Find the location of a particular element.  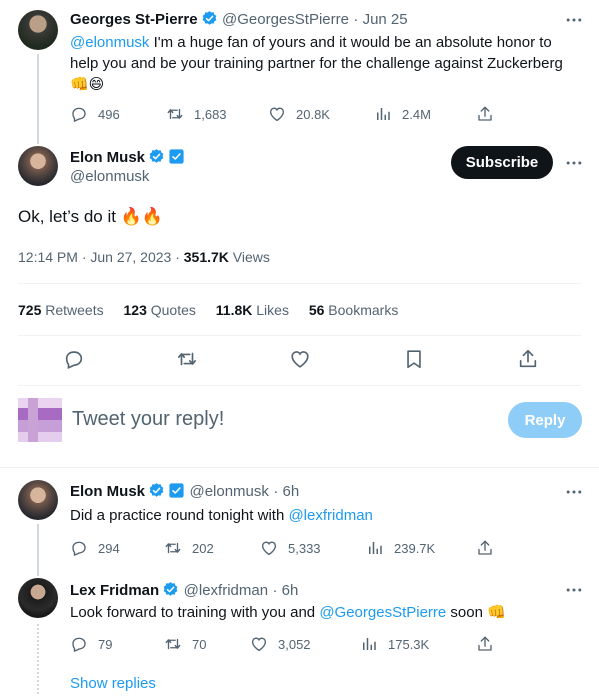

bookmarks-stat: 56 Bookmarks is located at coordinates (354, 310).